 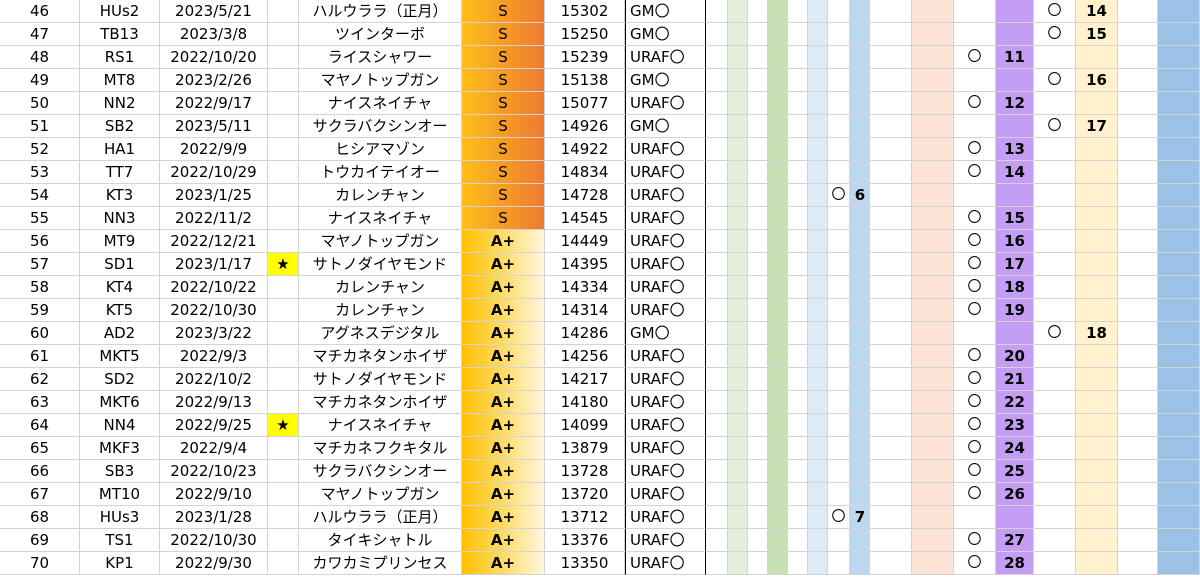 I want to click on cell-count-group2: 27, so click(x=1015, y=540).